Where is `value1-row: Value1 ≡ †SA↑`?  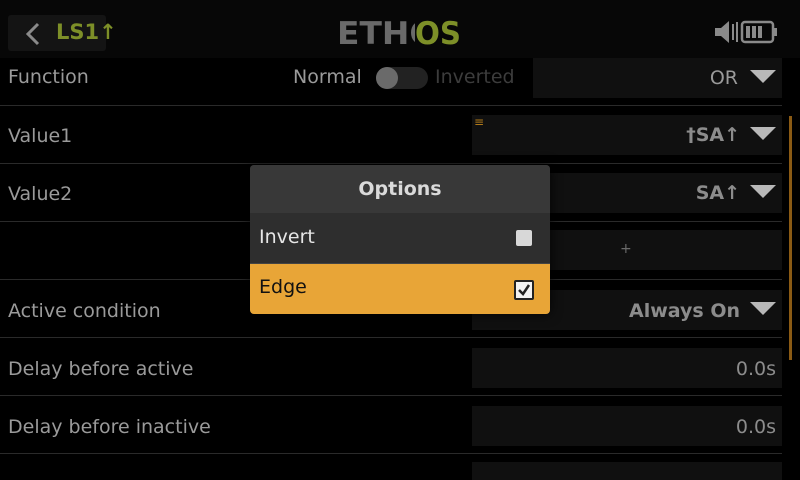 value1-row: Value1 ≡ †SA↑ is located at coordinates (391, 135).